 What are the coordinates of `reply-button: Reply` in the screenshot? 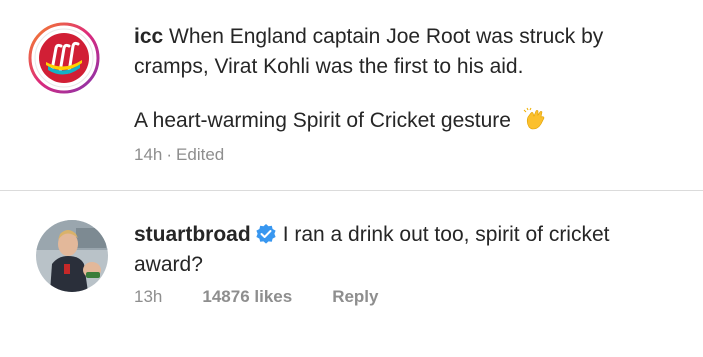 It's located at (355, 297).